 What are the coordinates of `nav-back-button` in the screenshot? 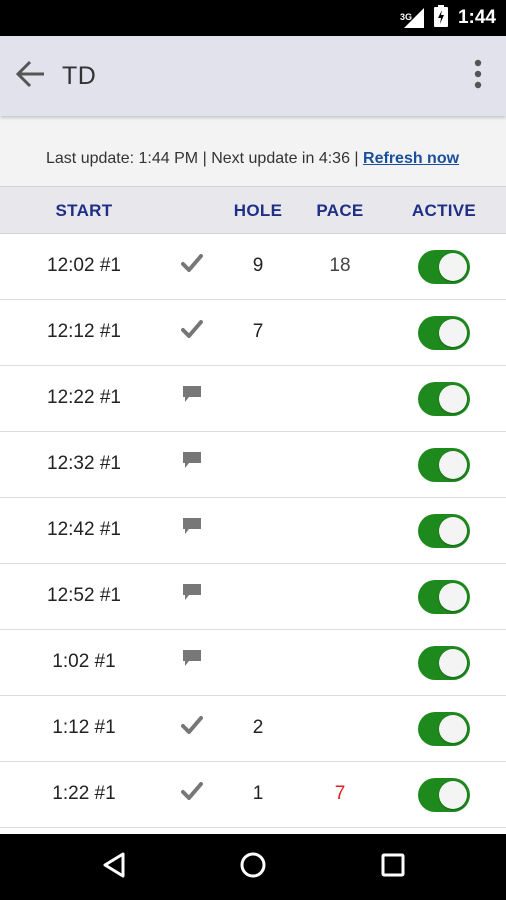 It's located at (114, 867).